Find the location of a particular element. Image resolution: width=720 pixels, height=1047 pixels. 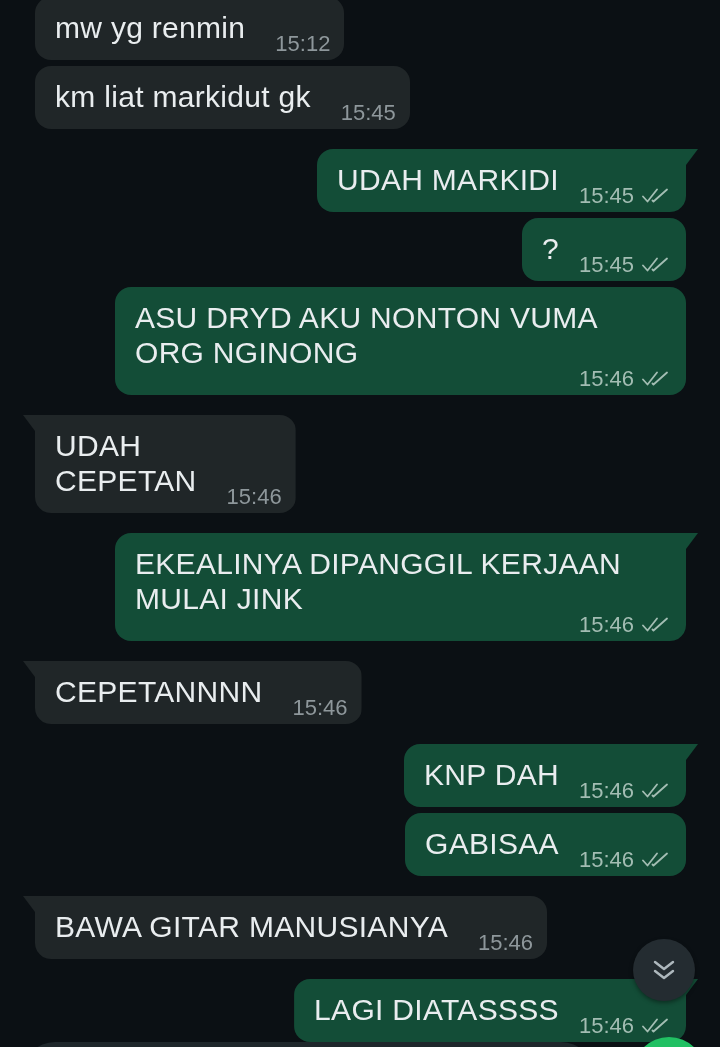

scroll-down-button is located at coordinates (664, 970).